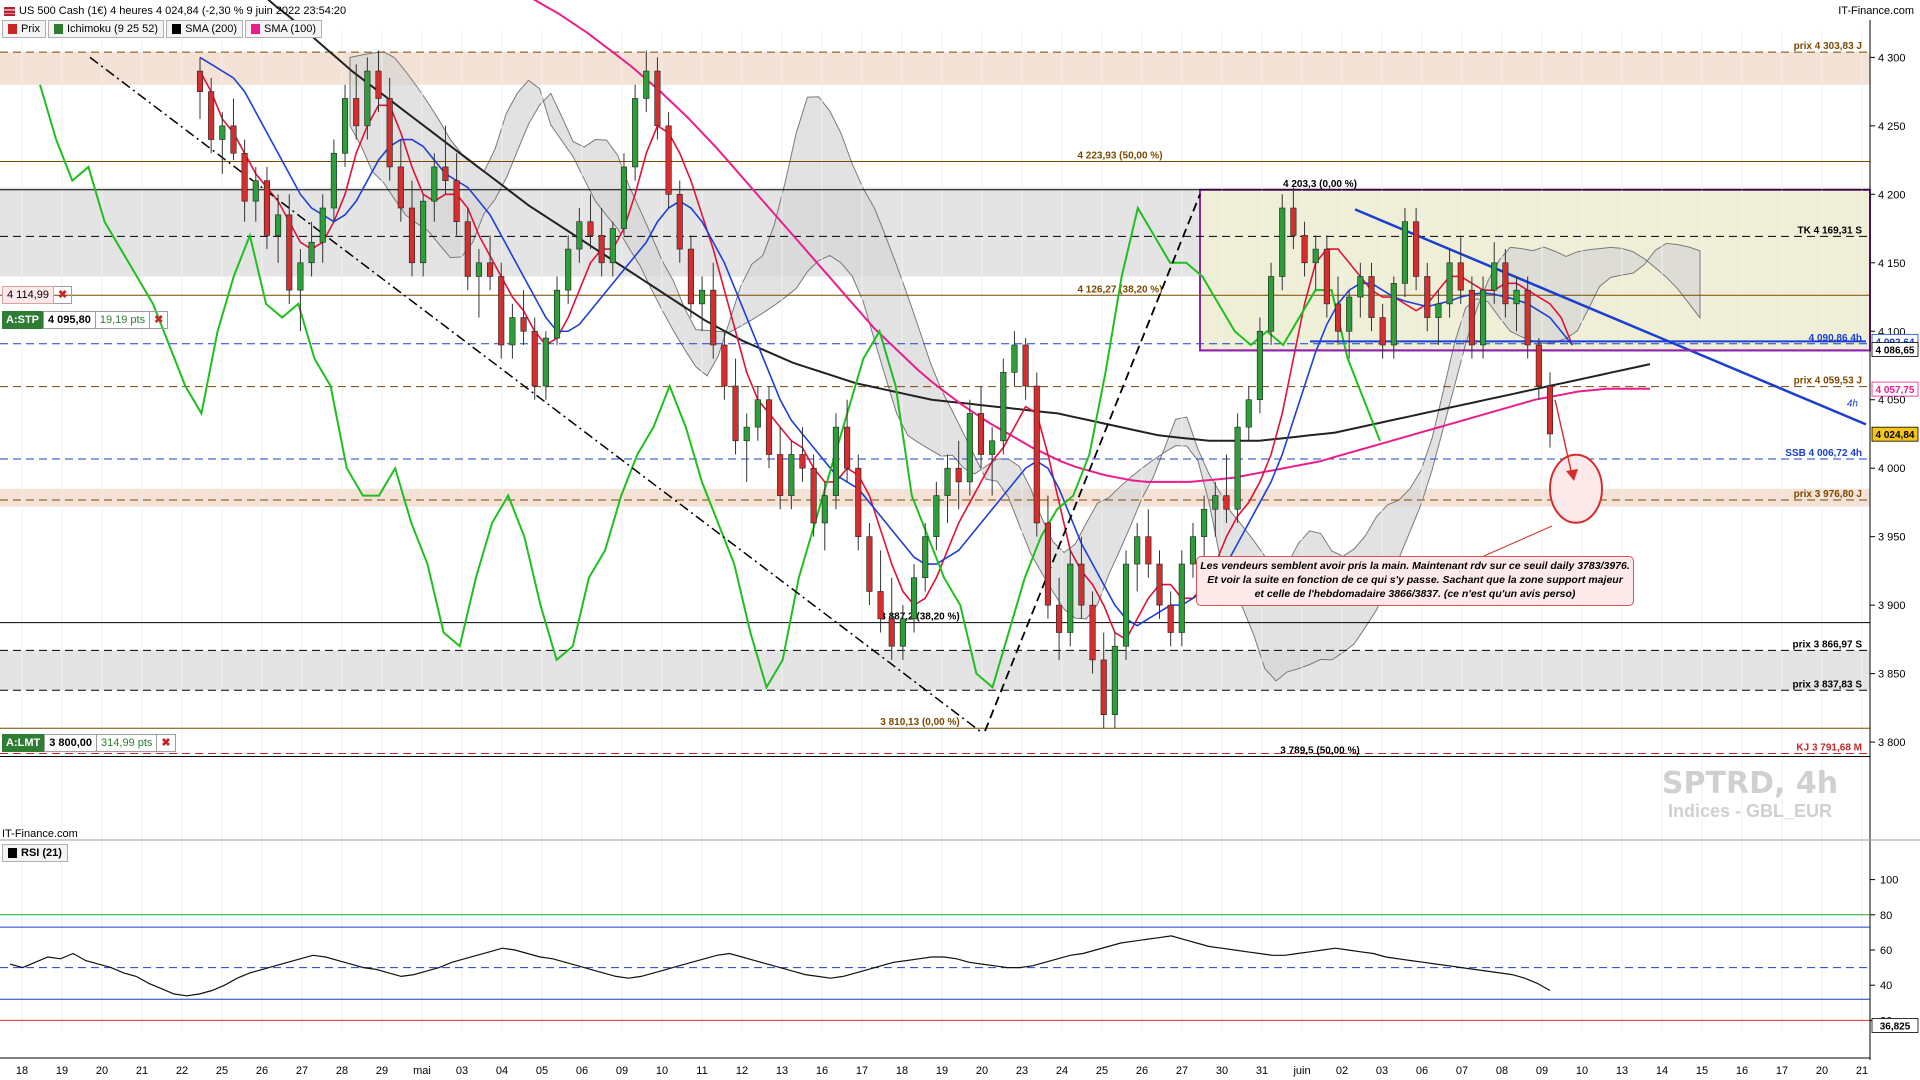 This screenshot has width=1920, height=1080. What do you see at coordinates (1662, 1071) in the screenshot?
I see `x-tick-label: 14` at bounding box center [1662, 1071].